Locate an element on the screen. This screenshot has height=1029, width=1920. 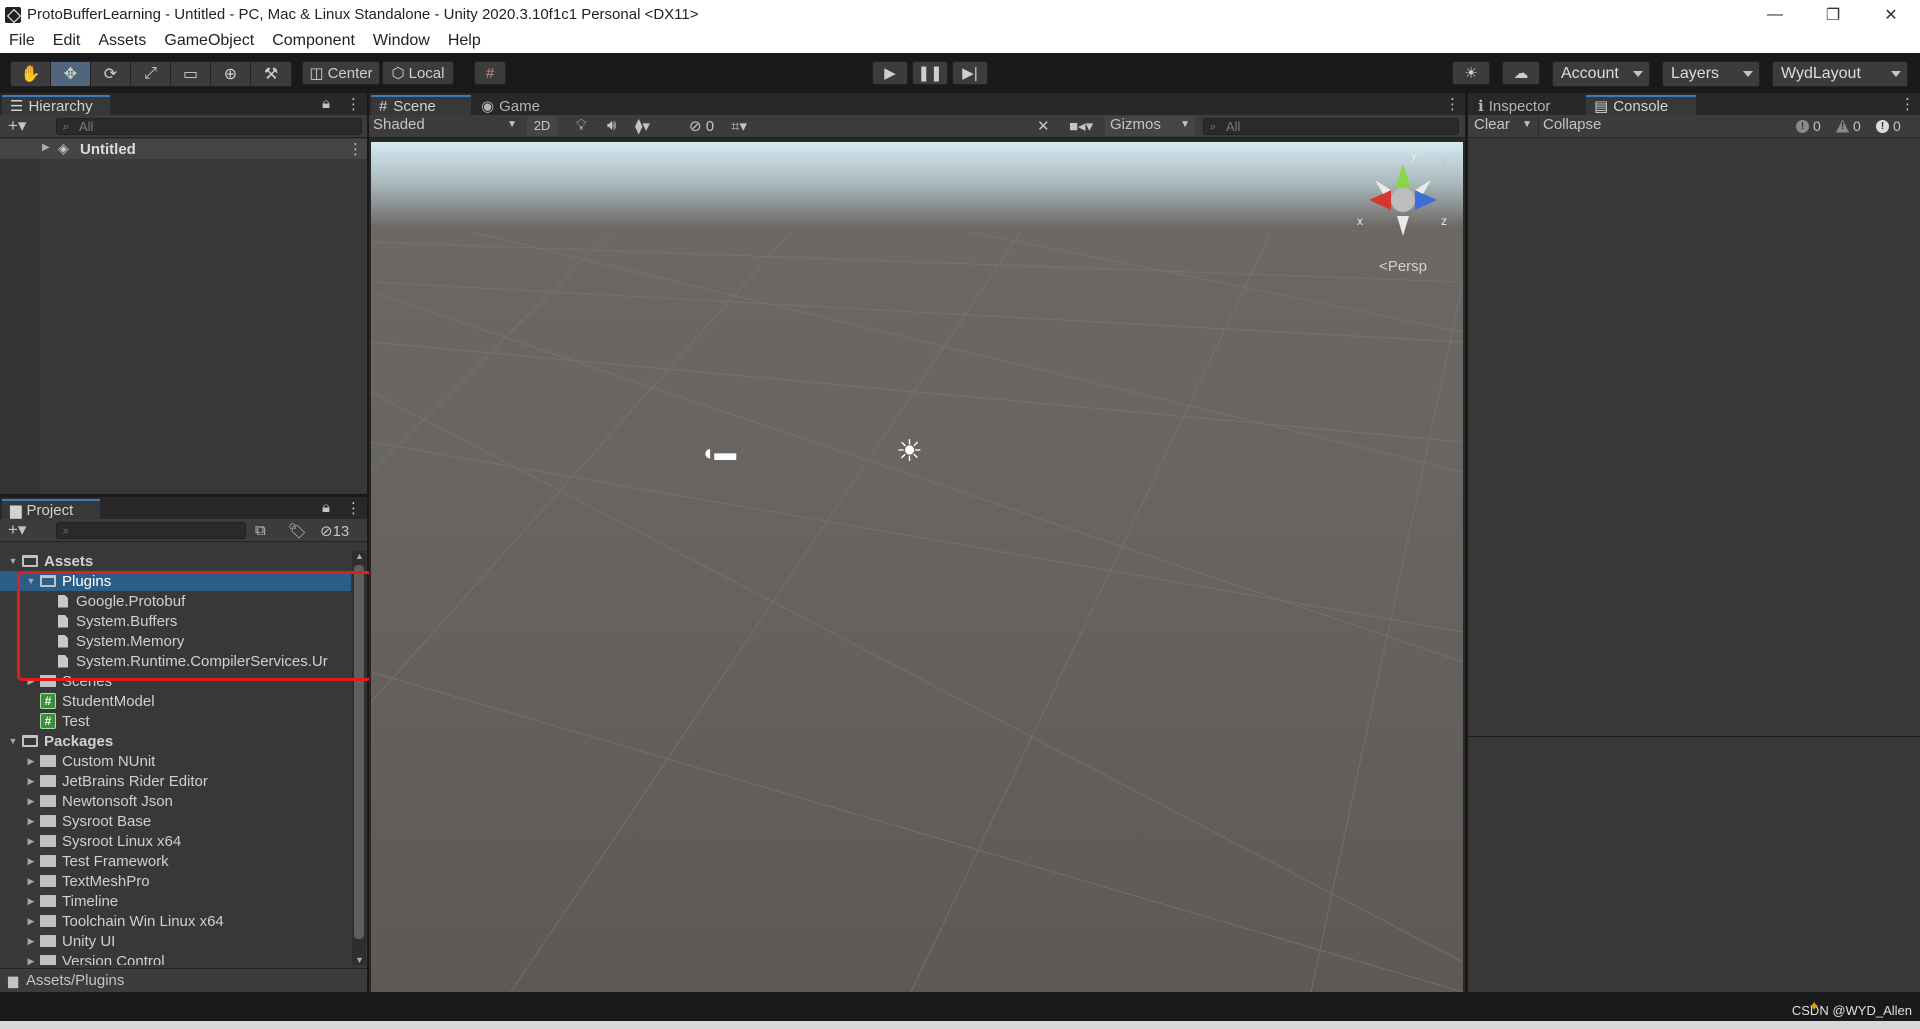
tab-inspector: ℹ Inspector is located at coordinates (1527, 105).